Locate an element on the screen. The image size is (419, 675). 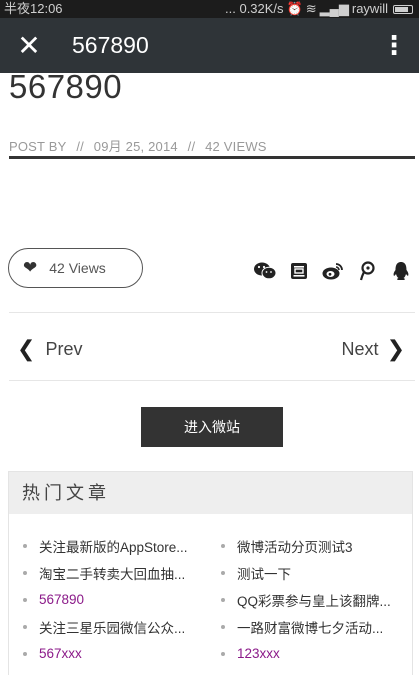
next-link: Next ❯ is located at coordinates (373, 349).